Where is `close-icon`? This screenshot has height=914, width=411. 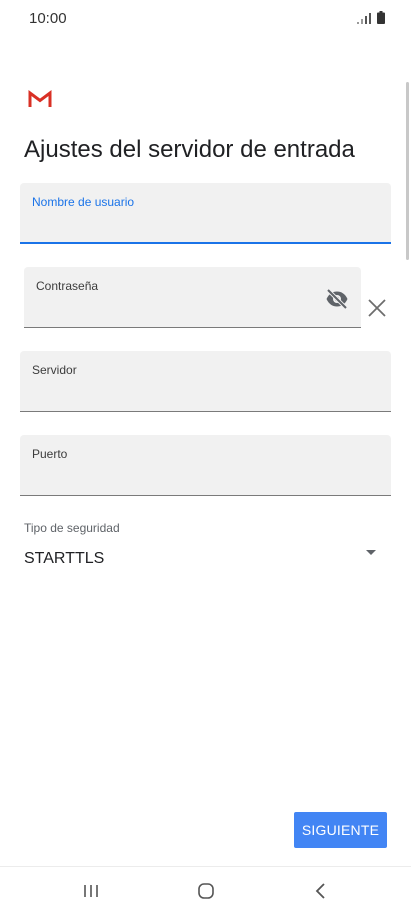 close-icon is located at coordinates (377, 308).